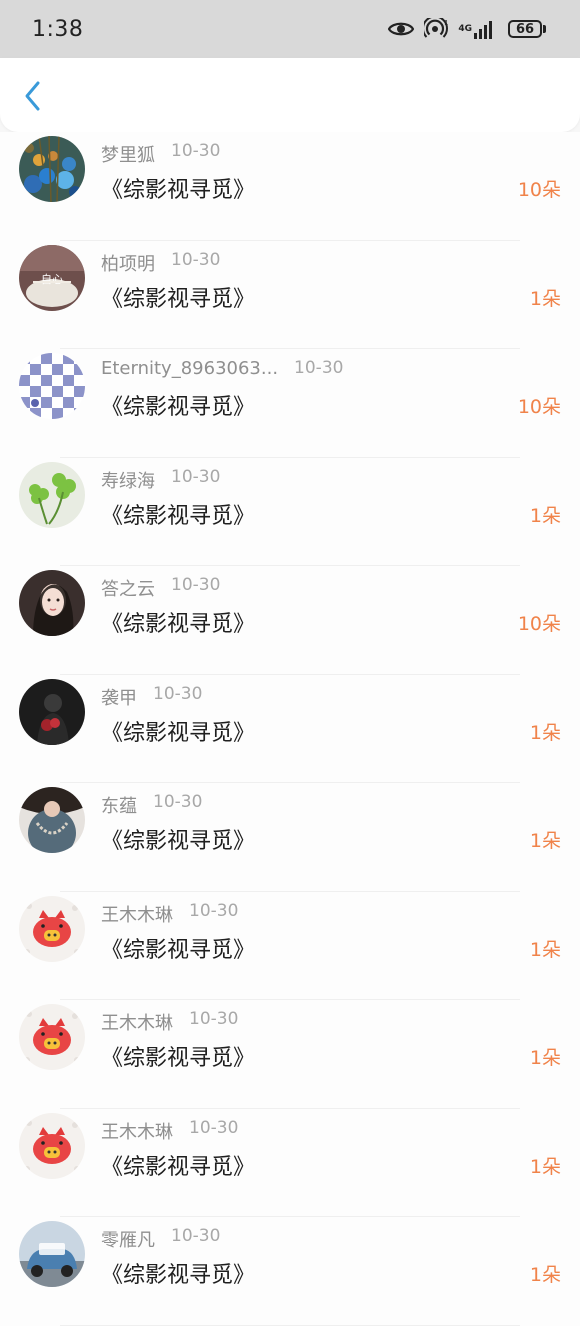  What do you see at coordinates (58, 29) in the screenshot?
I see `status-time: 1:38` at bounding box center [58, 29].